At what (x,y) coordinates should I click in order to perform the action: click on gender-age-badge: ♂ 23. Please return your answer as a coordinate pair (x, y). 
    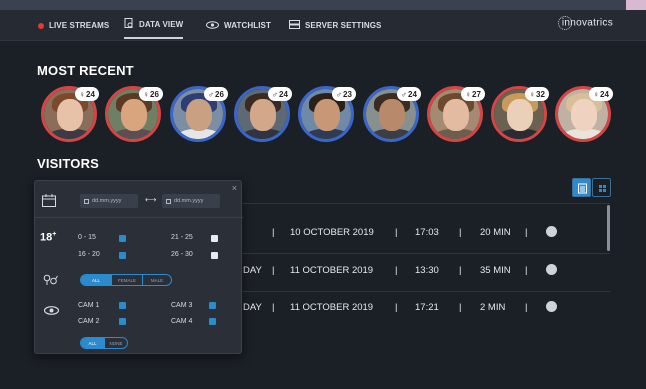
    Looking at the image, I should click on (344, 94).